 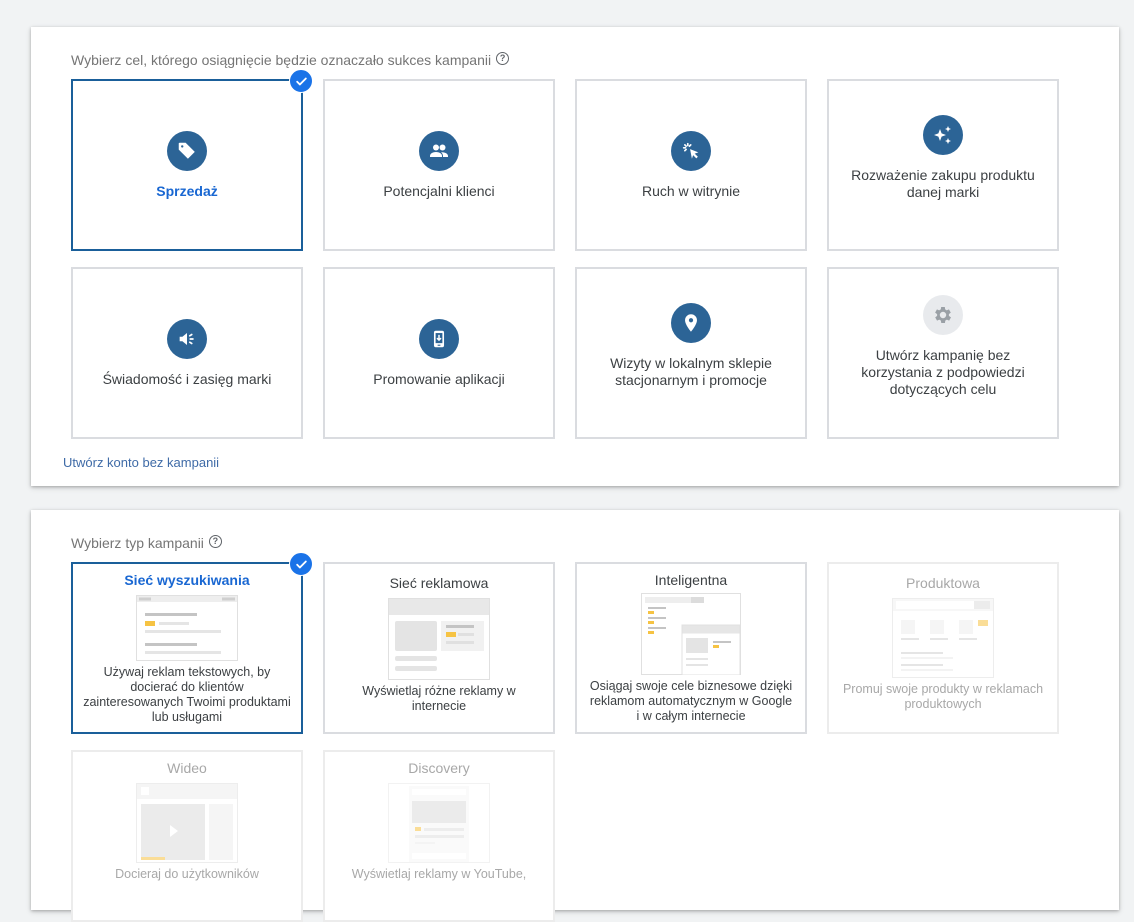 I want to click on campaign-type-video: Wideo Docieraj do użytkowników, so click(x=187, y=836).